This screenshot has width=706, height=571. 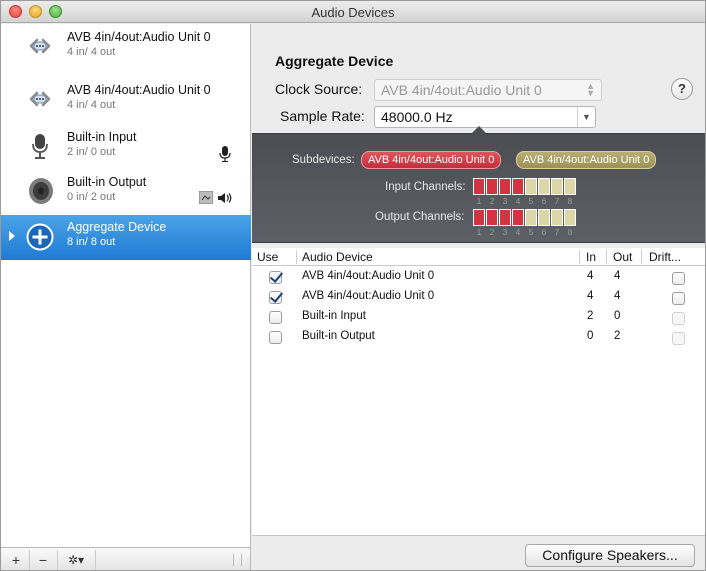 What do you see at coordinates (12, 236) in the screenshot?
I see `disclosure-triangle-icon` at bounding box center [12, 236].